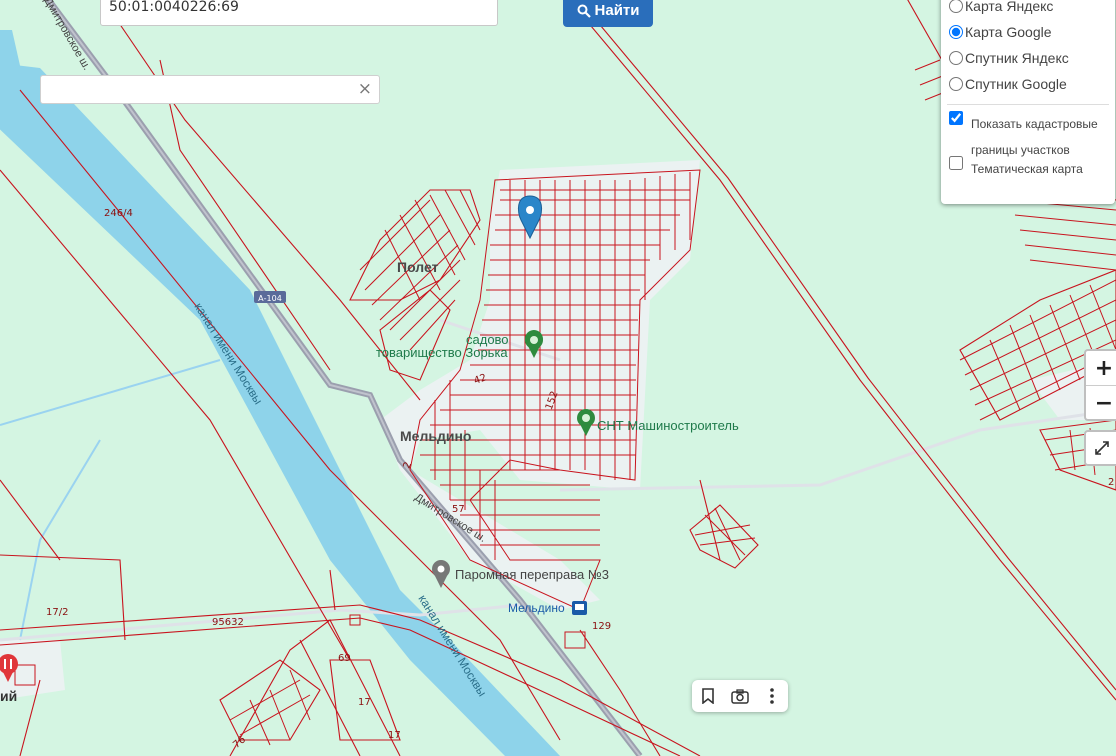 This screenshot has width=1116, height=756. I want to click on thematic-map-checkbox, so click(956, 163).